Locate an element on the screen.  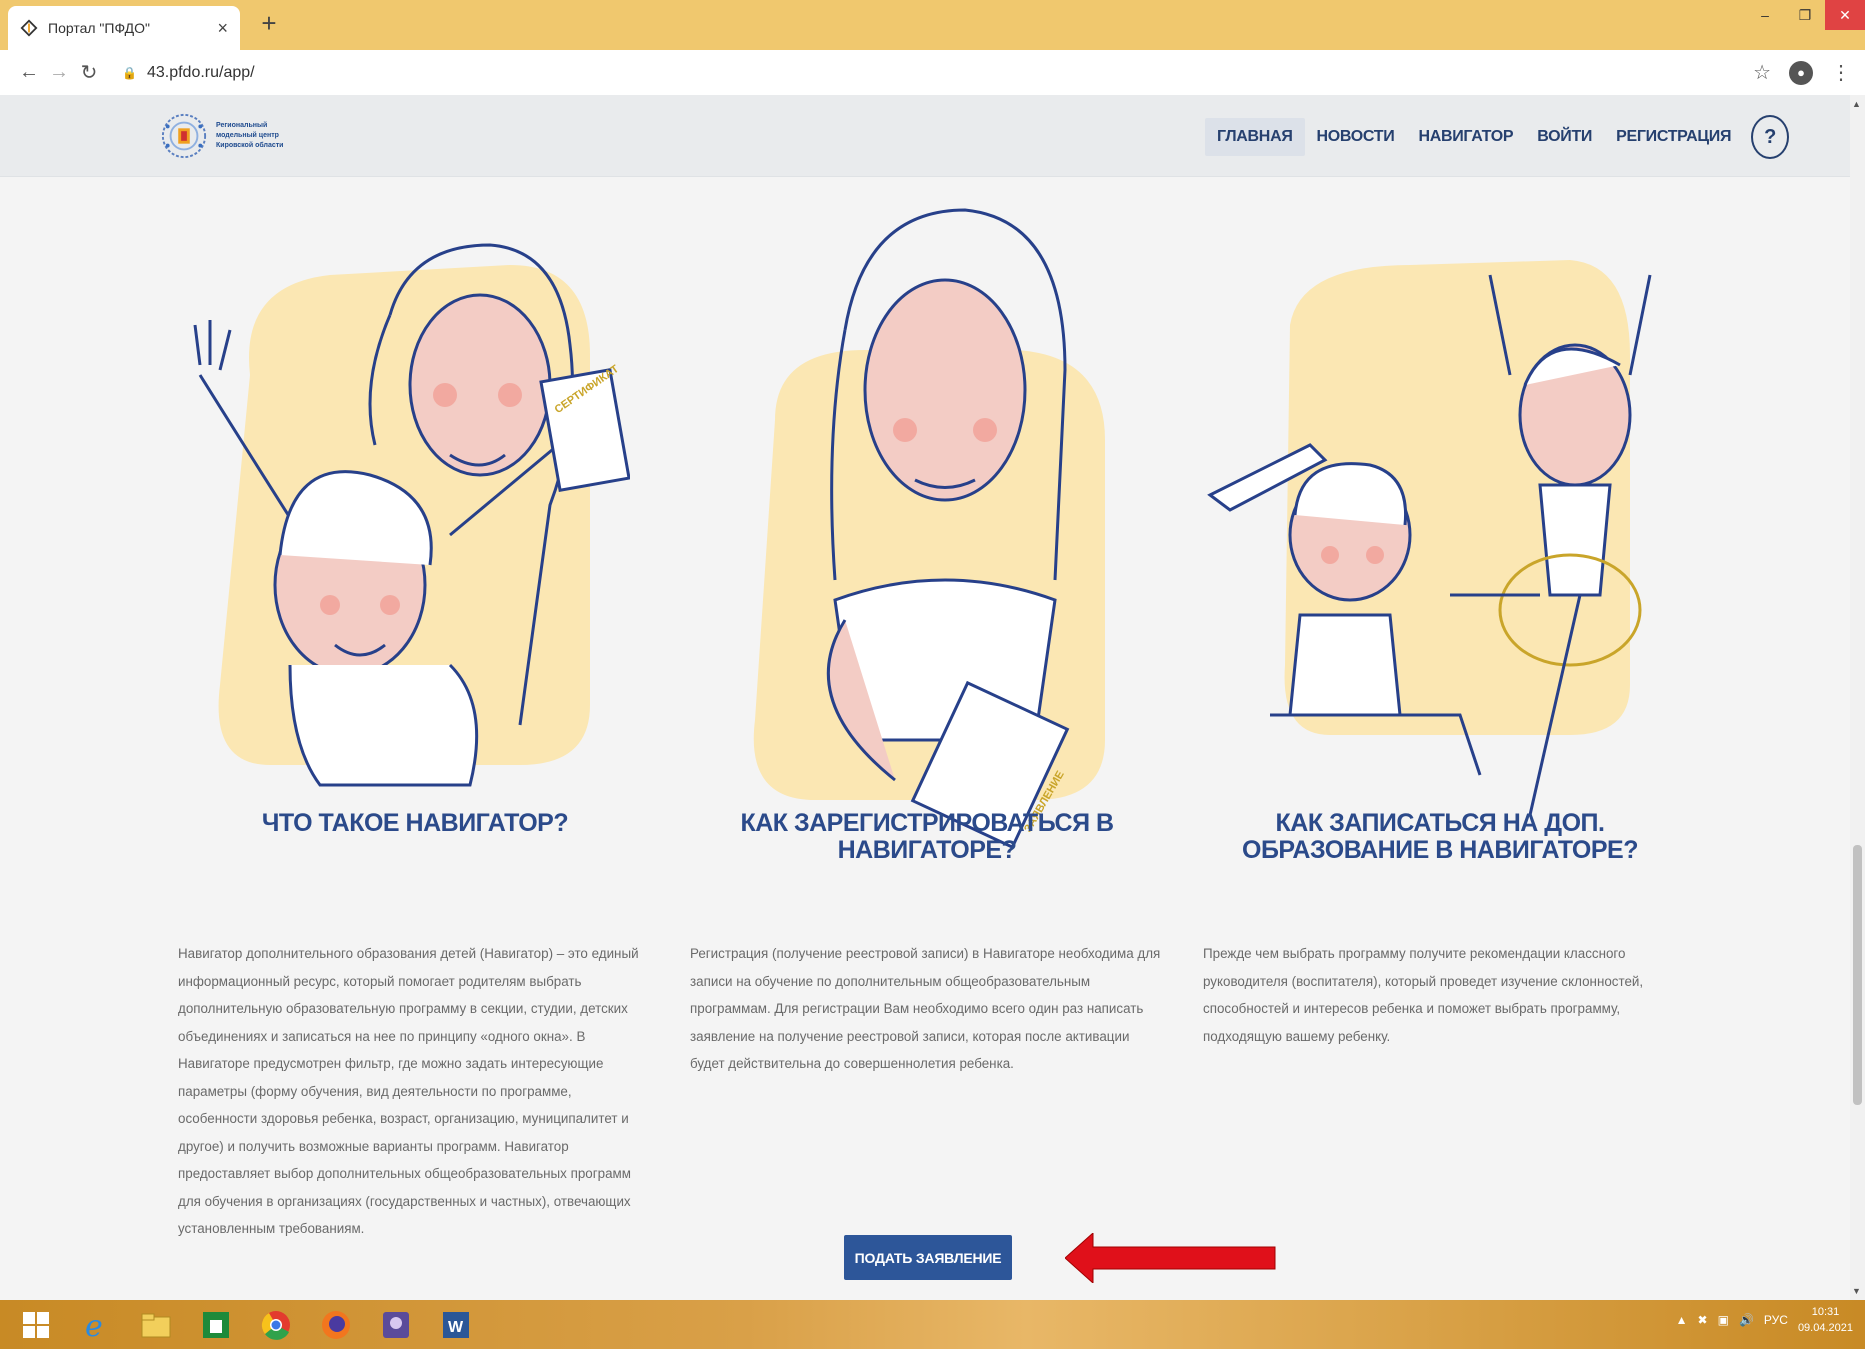
menu-kebab-icon: ⋮ is located at coordinates (1841, 72).